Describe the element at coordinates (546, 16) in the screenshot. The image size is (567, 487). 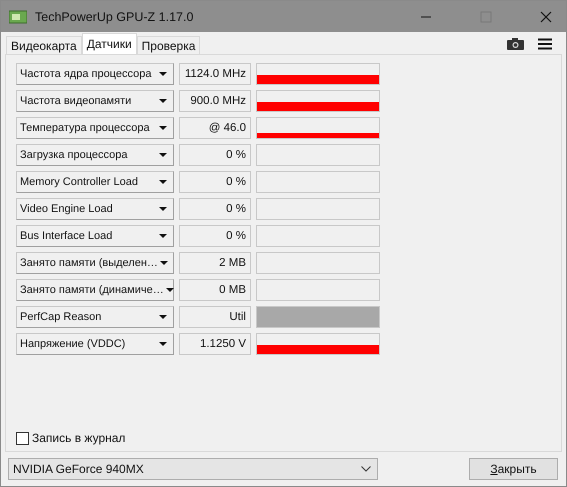
I see `close-icon` at that location.